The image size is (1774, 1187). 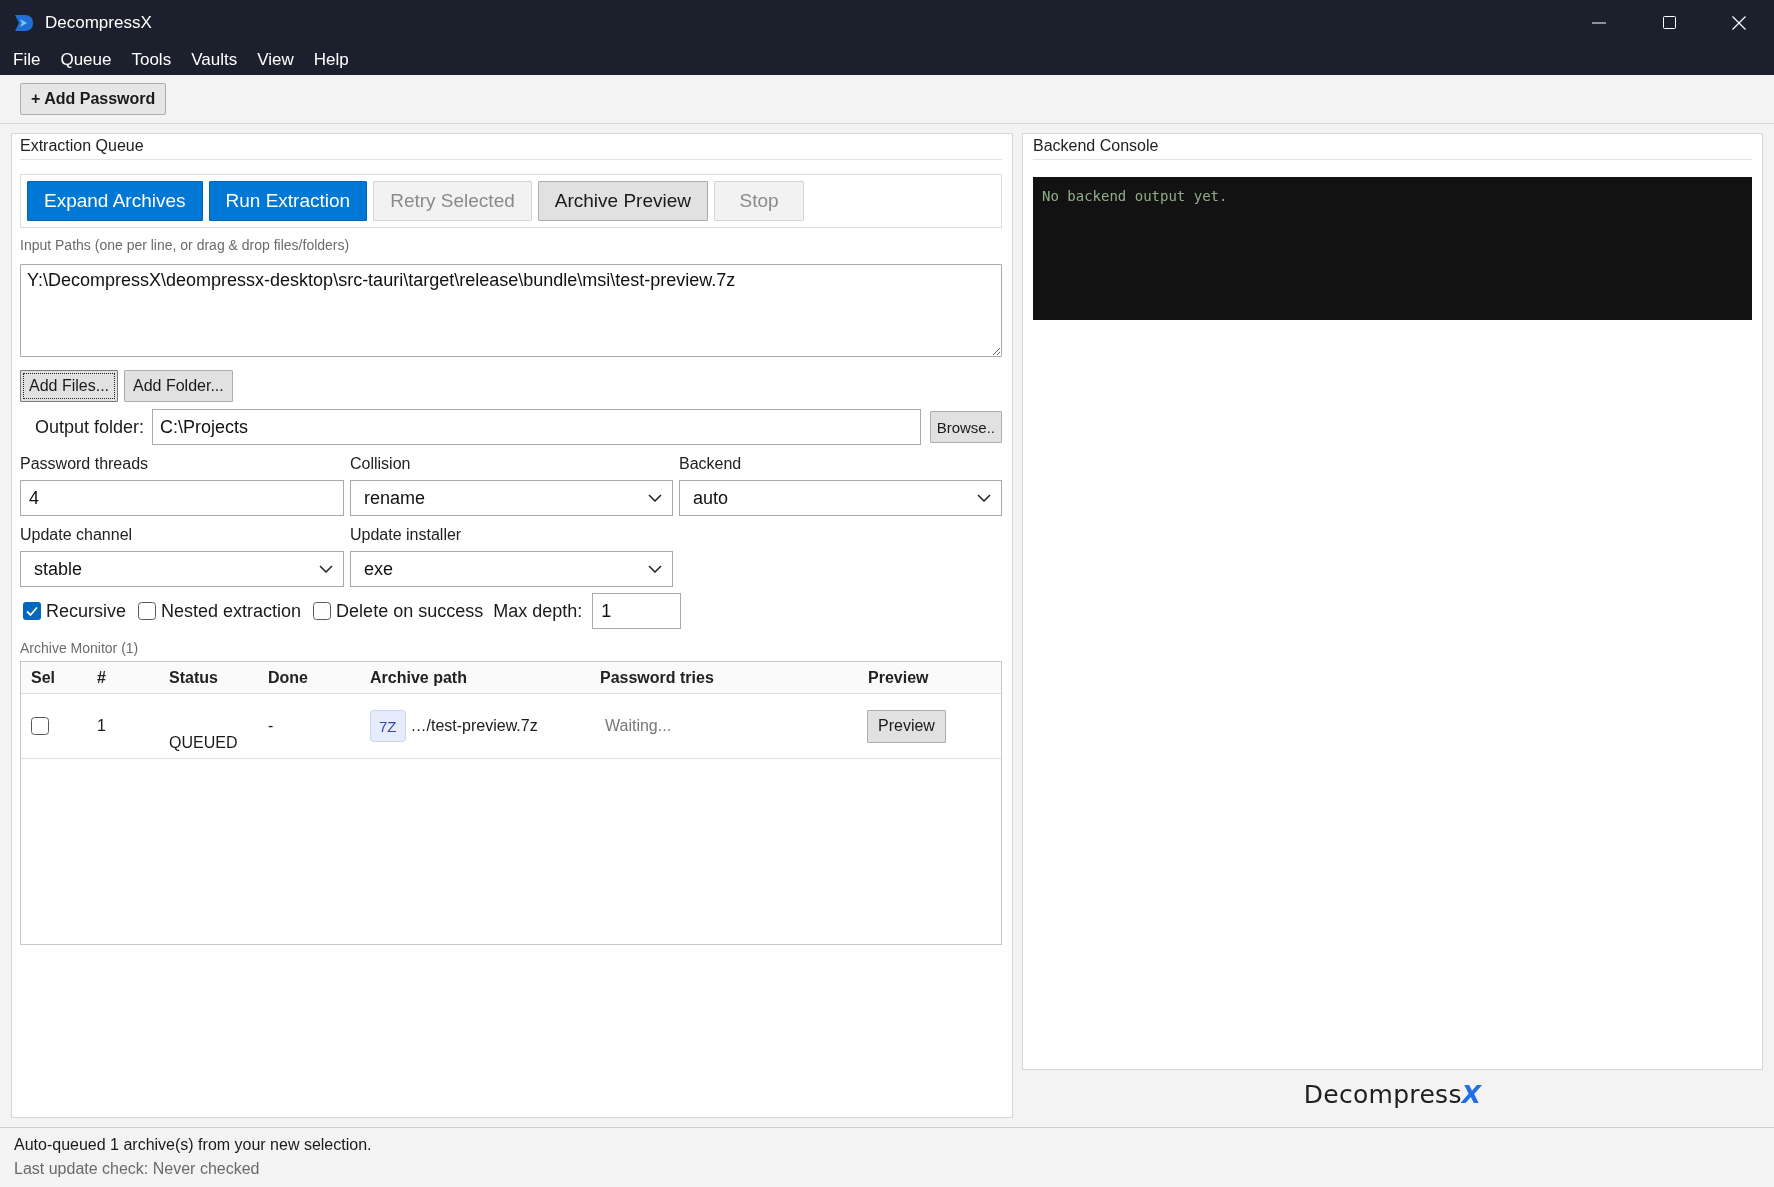 I want to click on field-label: Update installer, so click(x=406, y=535).